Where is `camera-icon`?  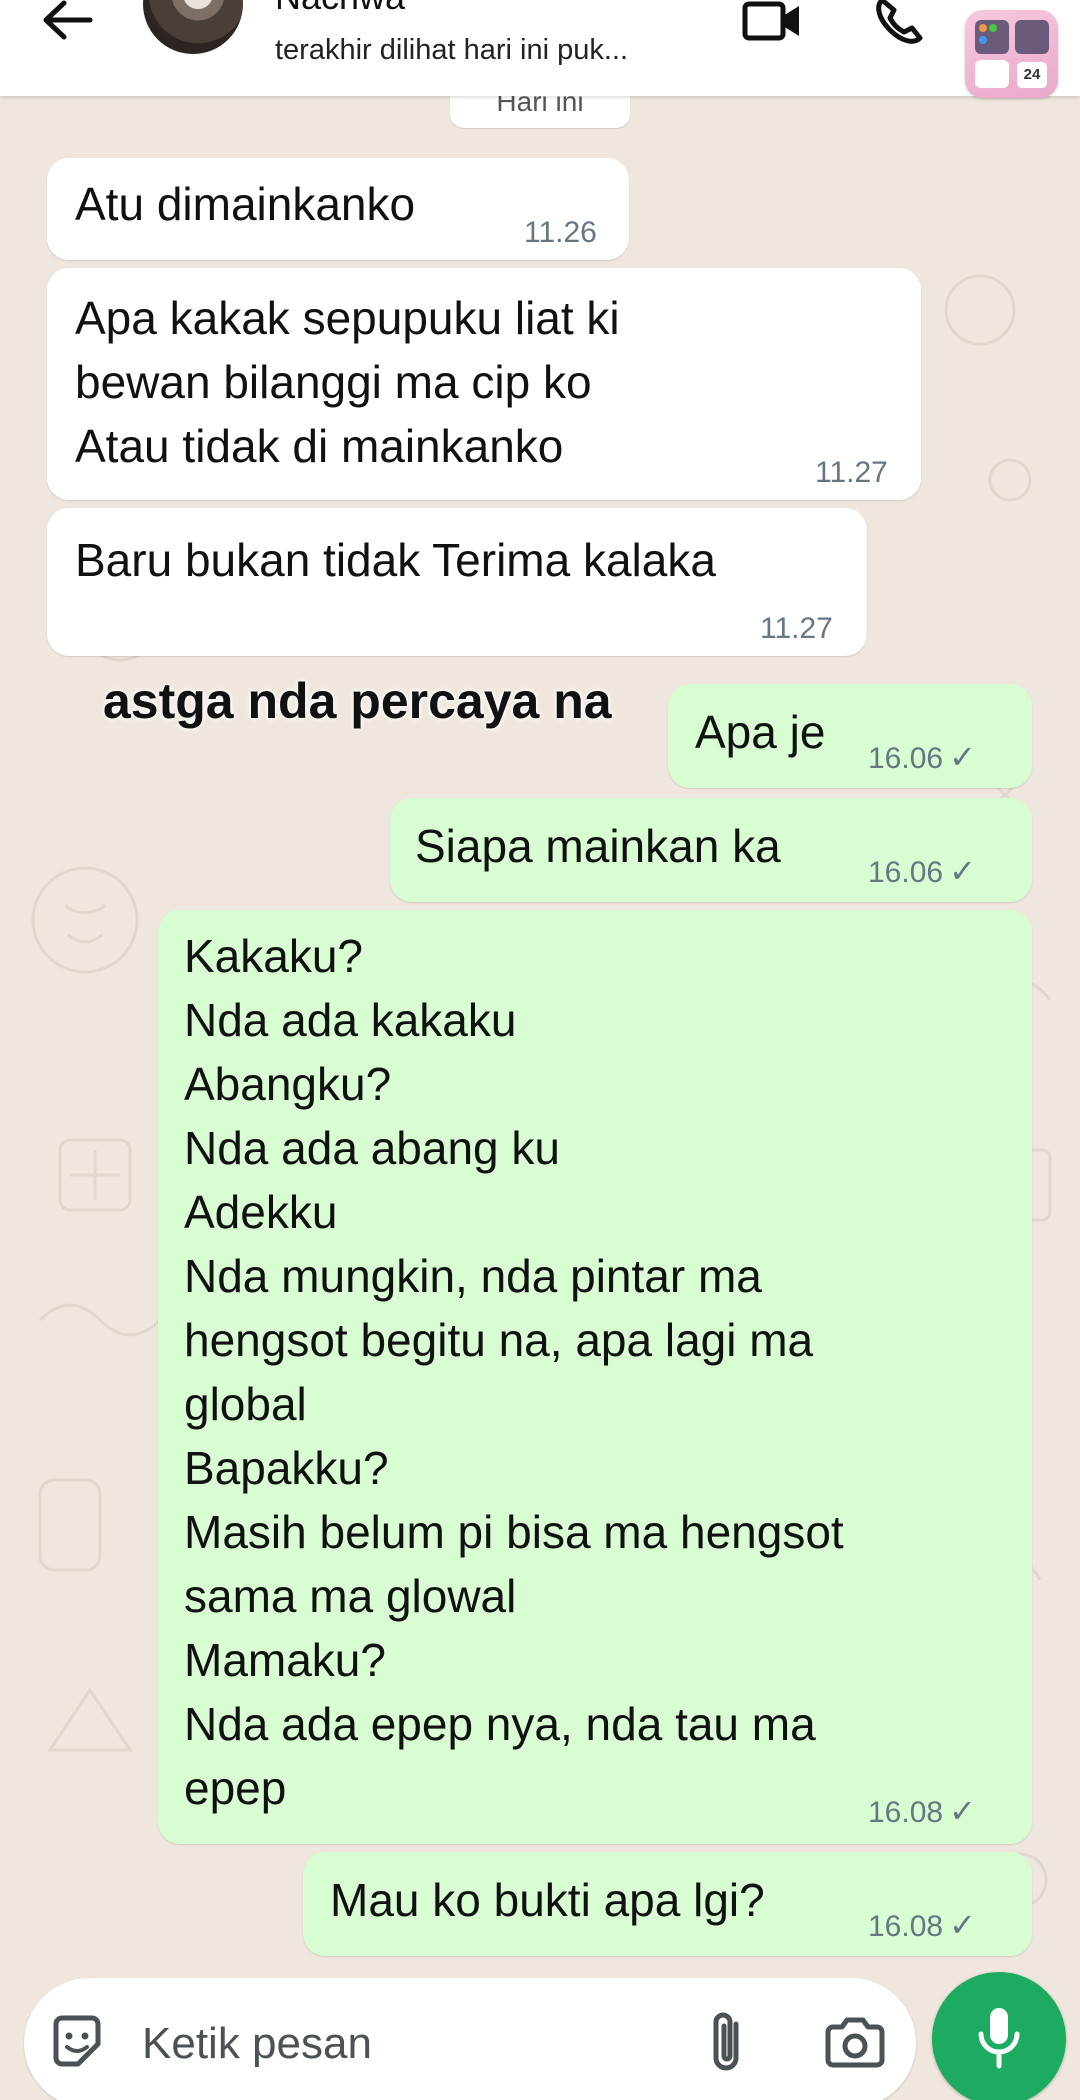 camera-icon is located at coordinates (855, 2043).